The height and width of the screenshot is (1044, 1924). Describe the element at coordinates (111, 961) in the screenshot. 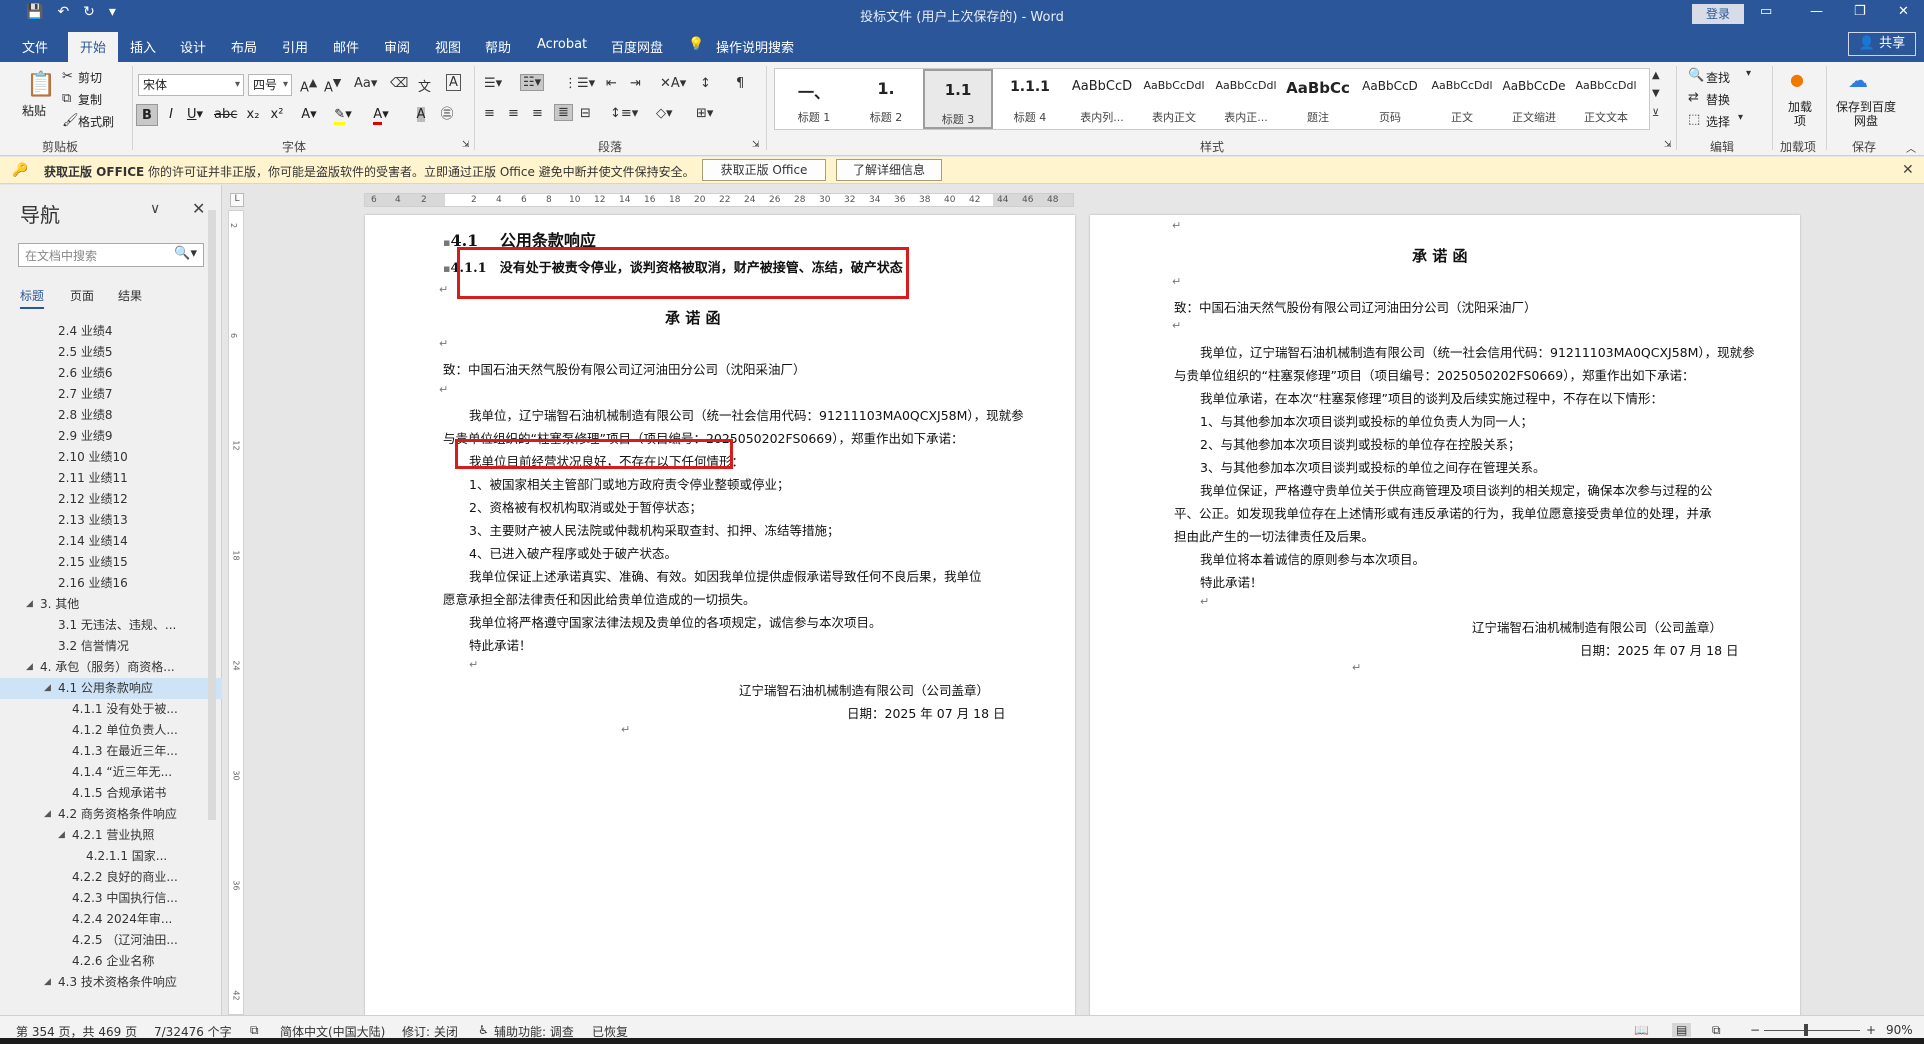

I see `nav-heading-item: 4.2.6 企业名称` at that location.